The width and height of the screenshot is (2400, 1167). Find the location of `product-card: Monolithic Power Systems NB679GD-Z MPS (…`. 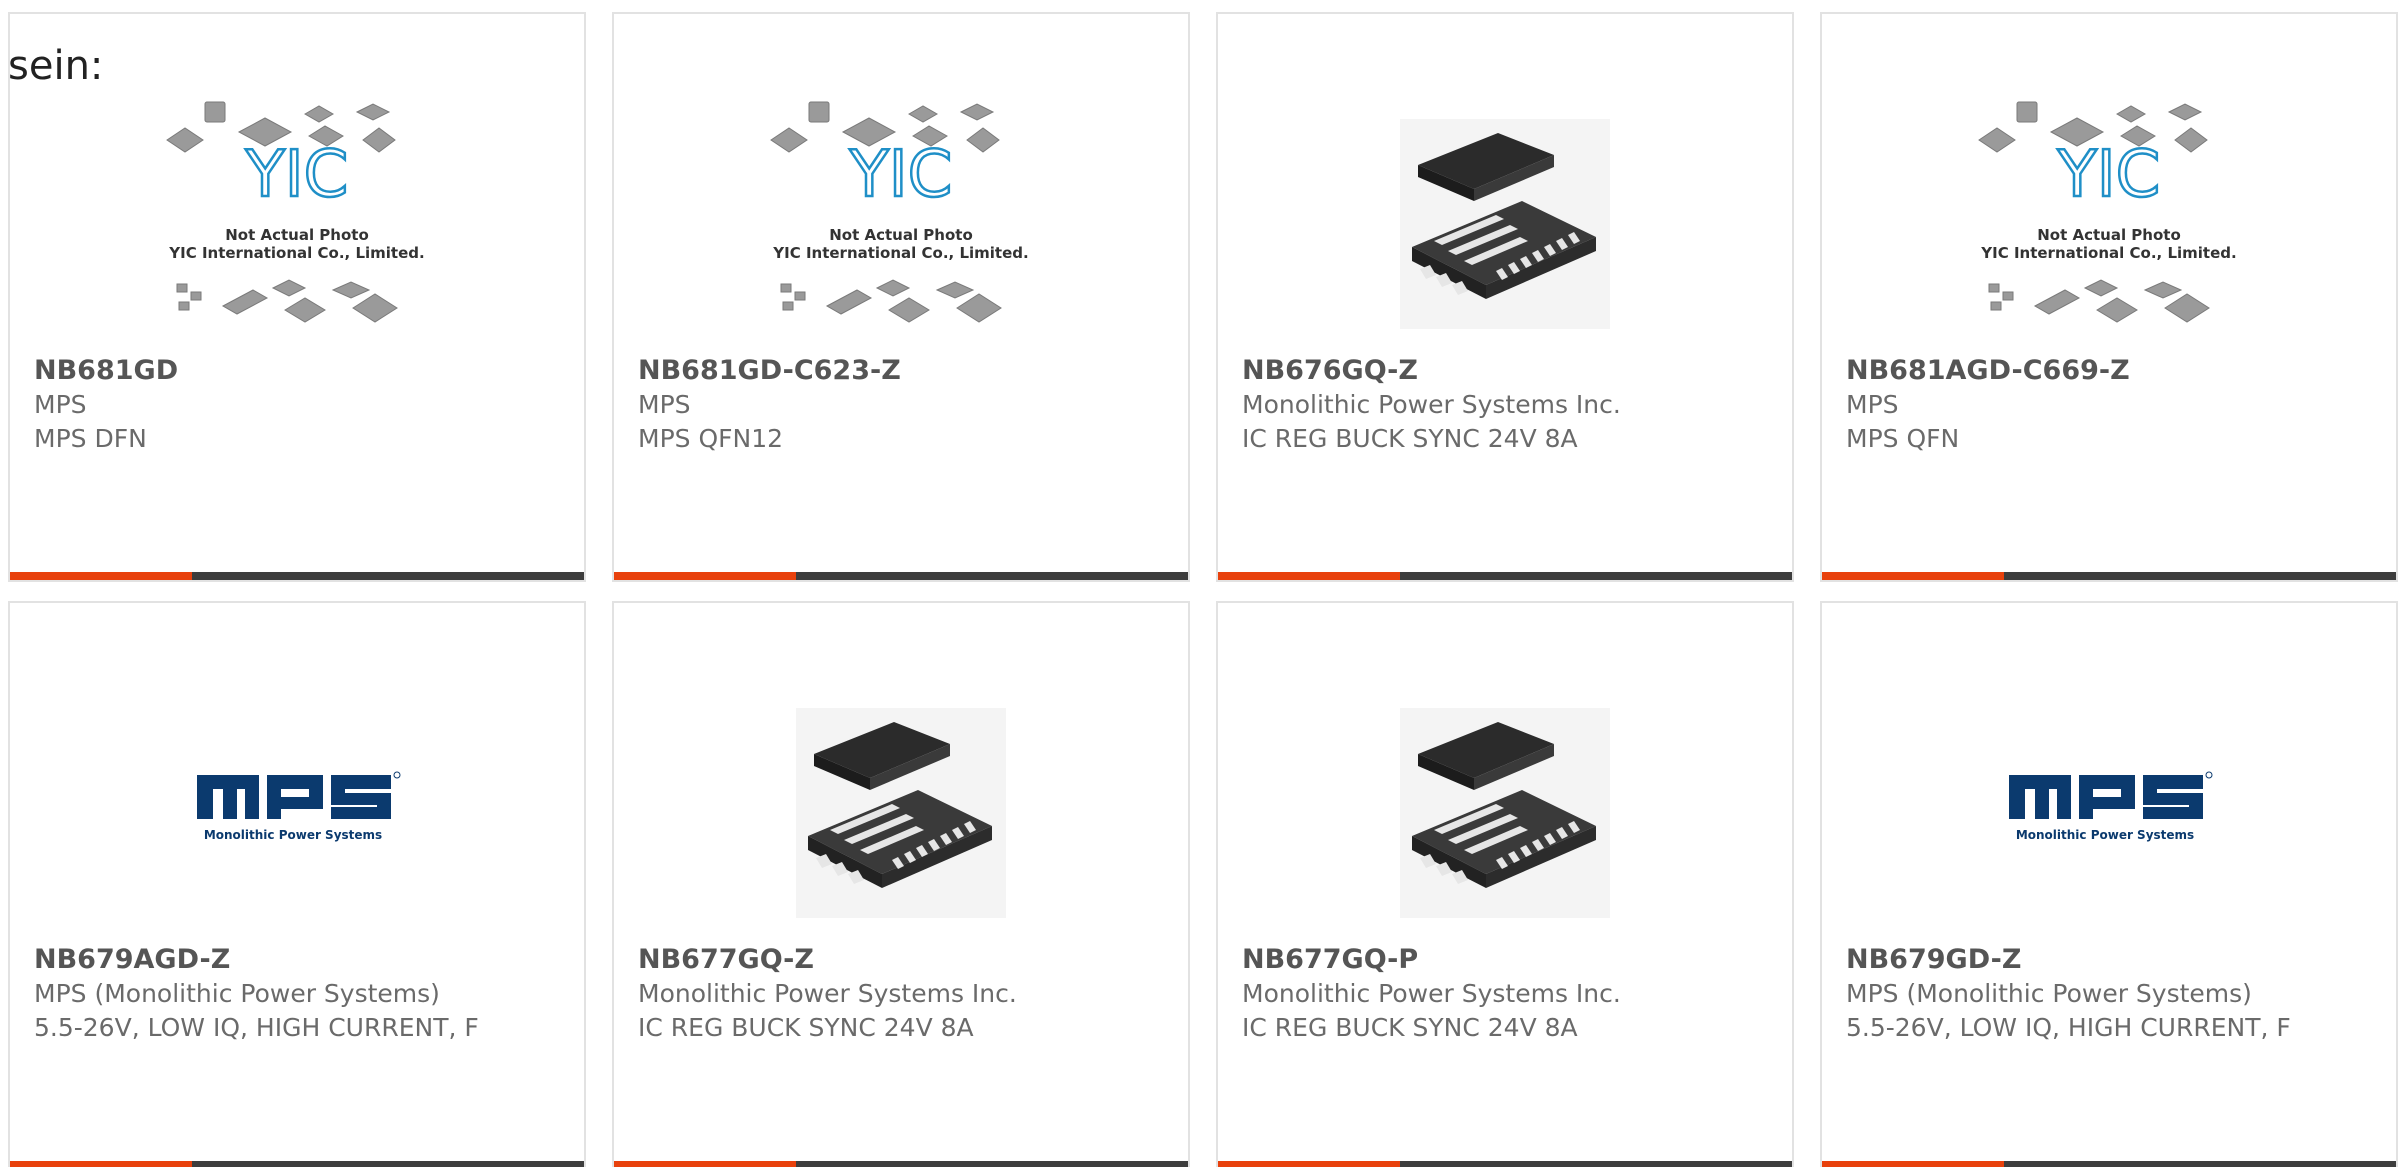

product-card: Monolithic Power Systems NB679GD-Z MPS (… is located at coordinates (2109, 884).